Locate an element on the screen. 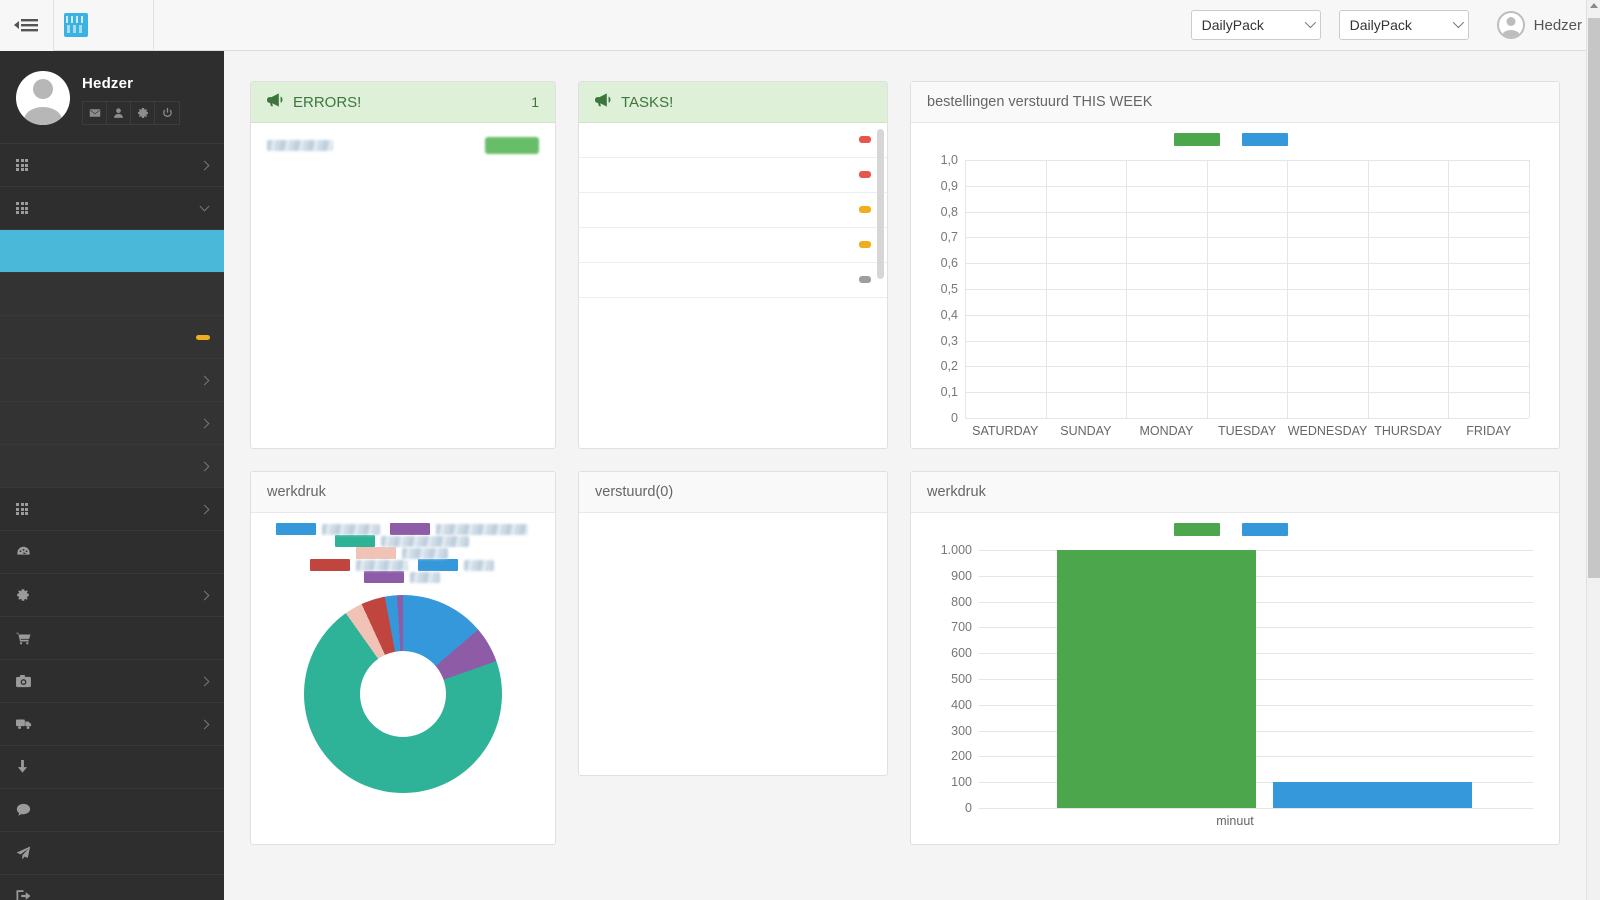  tasks-scrollbar is located at coordinates (880, 204).